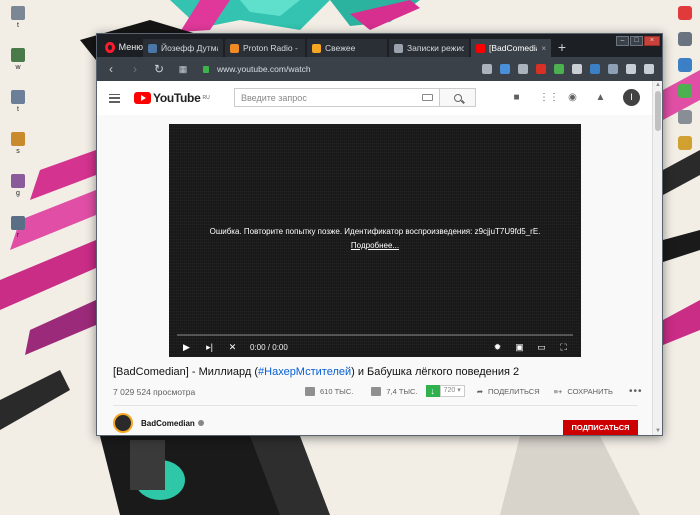 Image resolution: width=700 pixels, height=515 pixels. I want to click on globe-icon, so click(613, 69).